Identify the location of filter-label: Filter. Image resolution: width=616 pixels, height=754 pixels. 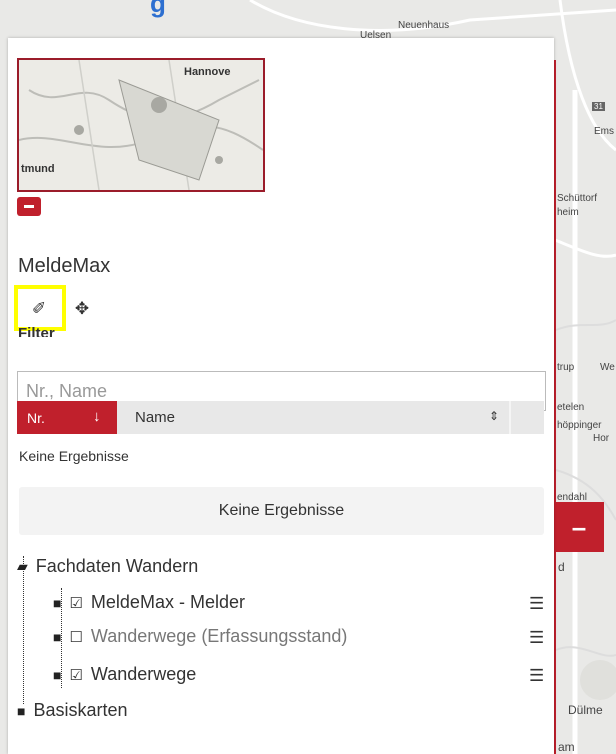
(36, 331).